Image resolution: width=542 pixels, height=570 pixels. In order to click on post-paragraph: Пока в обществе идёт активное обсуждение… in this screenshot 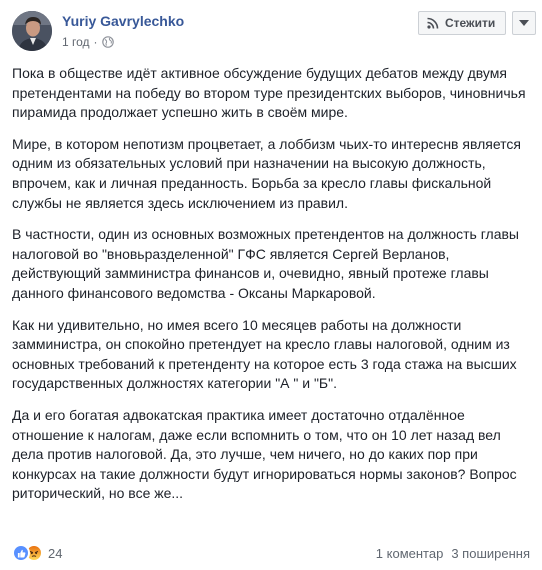, I will do `click(269, 93)`.